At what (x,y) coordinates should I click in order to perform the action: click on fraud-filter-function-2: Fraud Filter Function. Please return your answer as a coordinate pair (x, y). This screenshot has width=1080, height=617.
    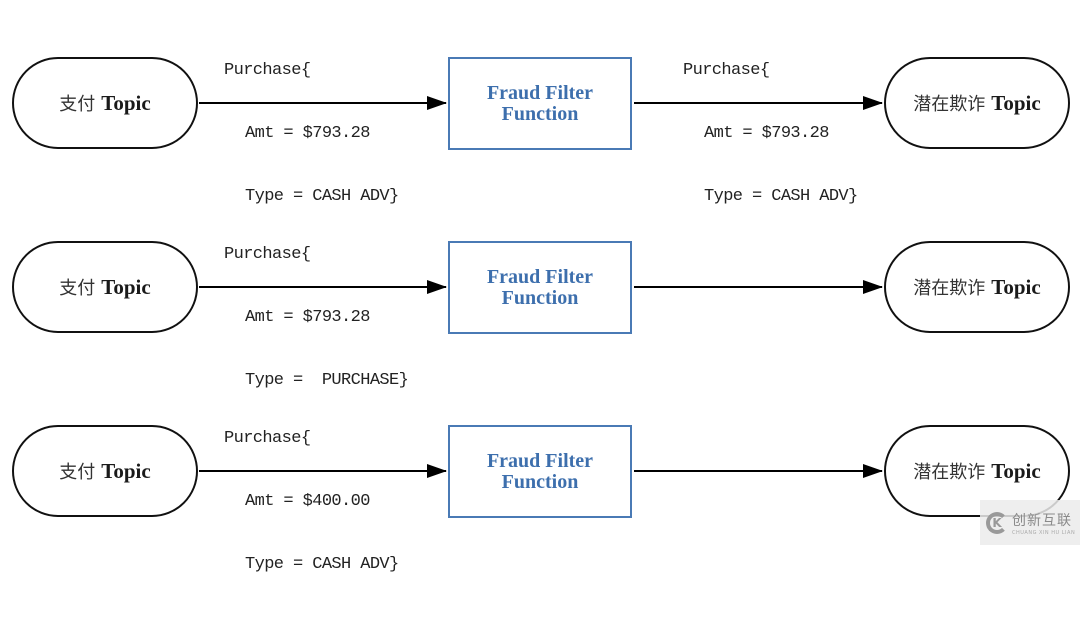
    Looking at the image, I should click on (540, 287).